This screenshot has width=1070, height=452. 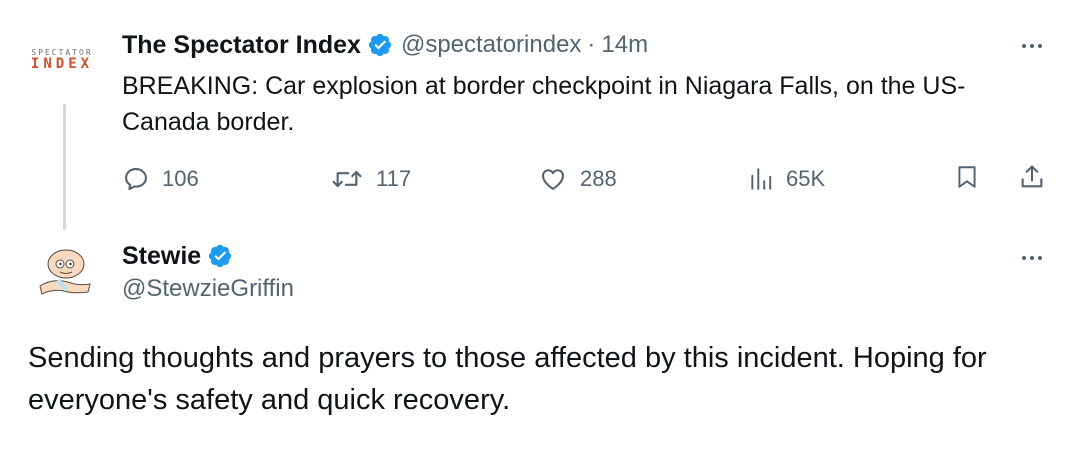 I want to click on tweet1-timestamp: 14m, so click(x=624, y=45).